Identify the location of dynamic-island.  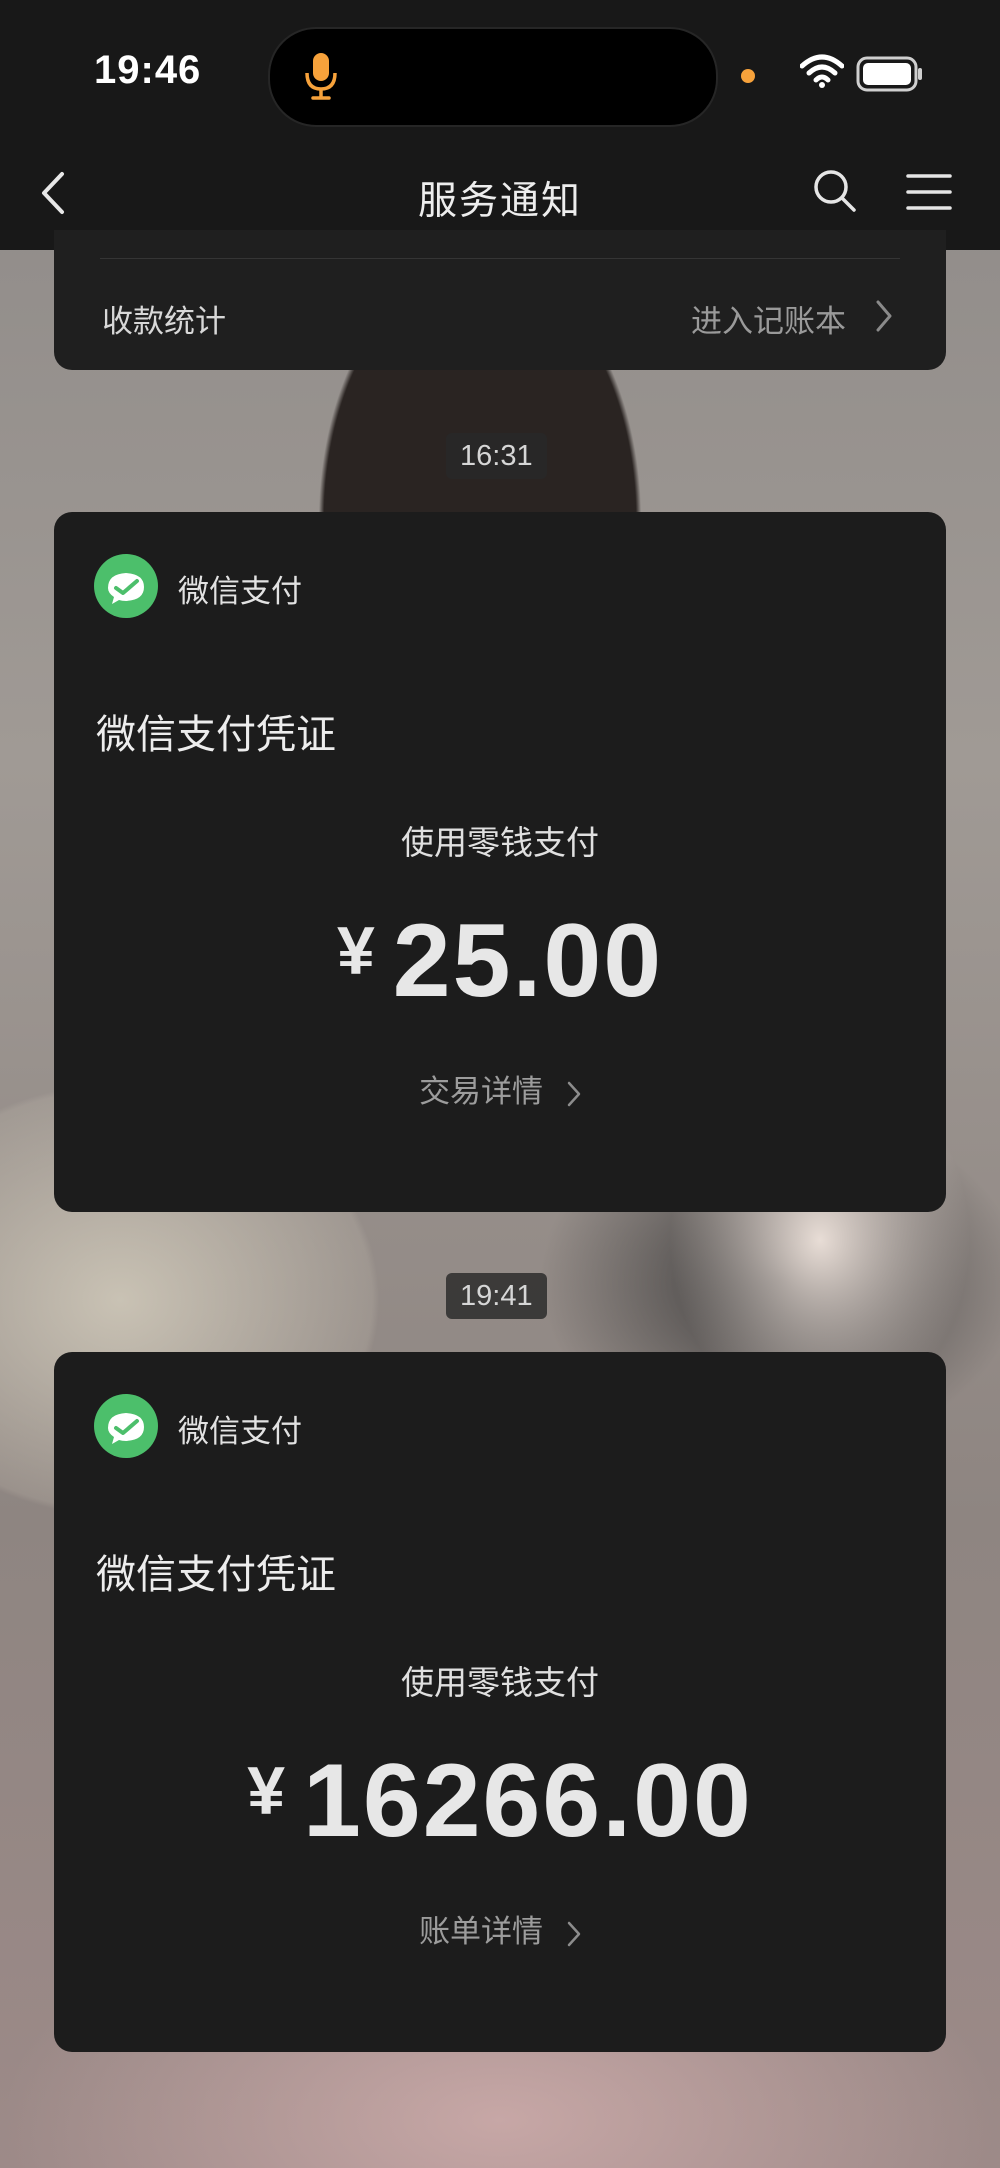
(493, 77).